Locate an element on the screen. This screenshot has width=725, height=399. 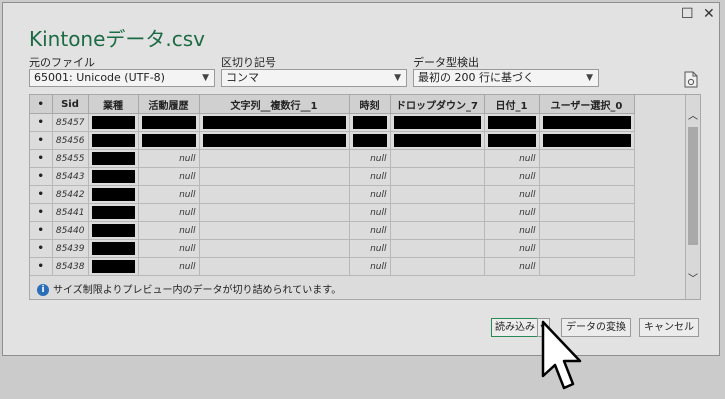
column-header: ユーザー選択_0 is located at coordinates (587, 104).